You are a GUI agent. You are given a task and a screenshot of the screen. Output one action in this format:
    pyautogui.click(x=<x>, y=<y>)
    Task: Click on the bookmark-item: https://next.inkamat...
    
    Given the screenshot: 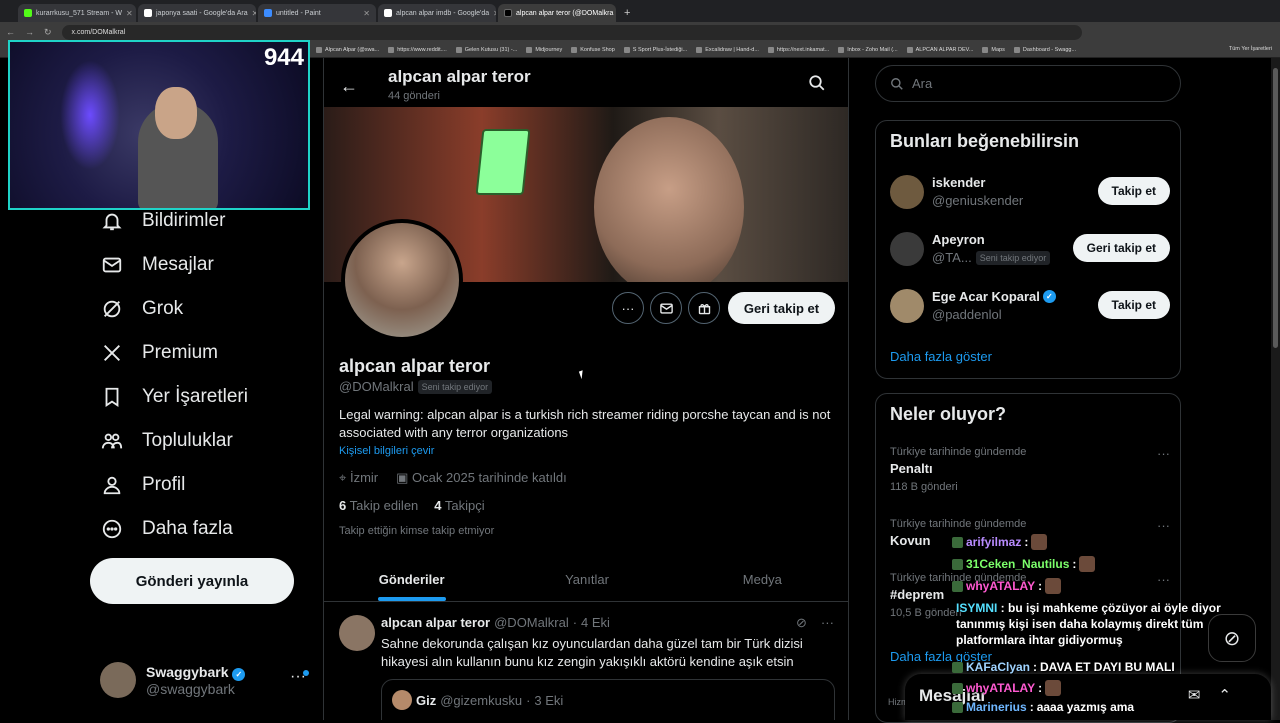 What is the action you would take?
    pyautogui.click(x=798, y=49)
    